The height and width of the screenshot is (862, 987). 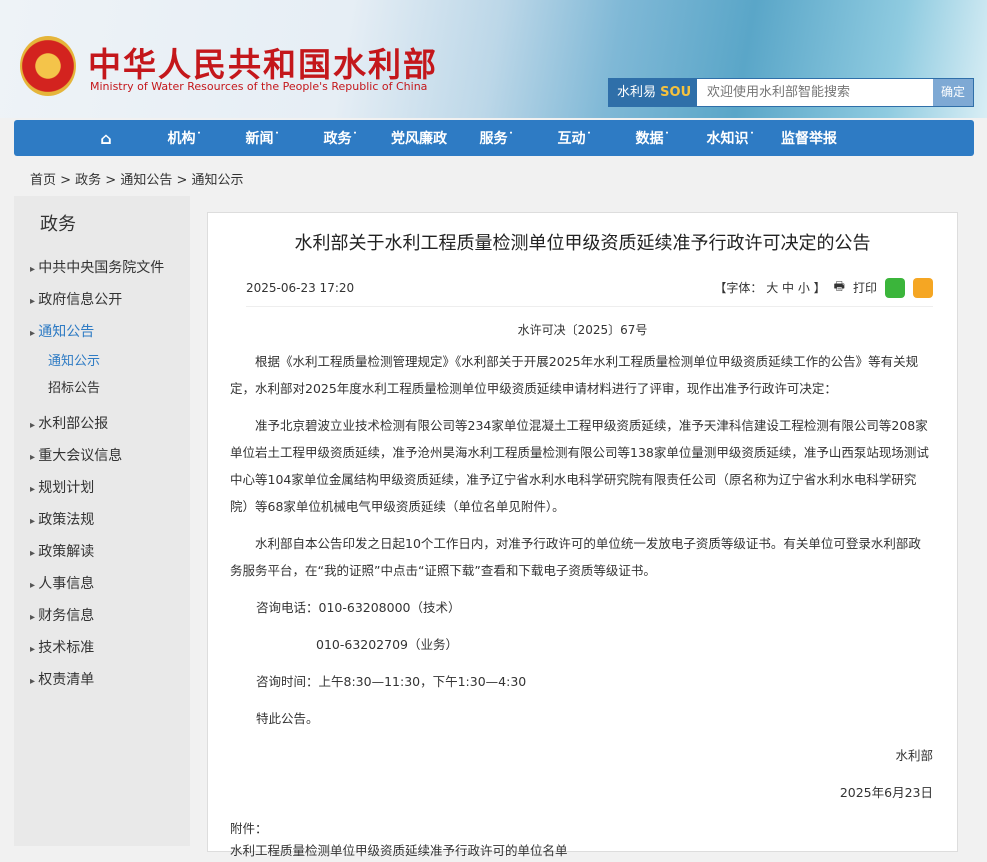 I want to click on sidebar-item: 技术标准, so click(x=102, y=648).